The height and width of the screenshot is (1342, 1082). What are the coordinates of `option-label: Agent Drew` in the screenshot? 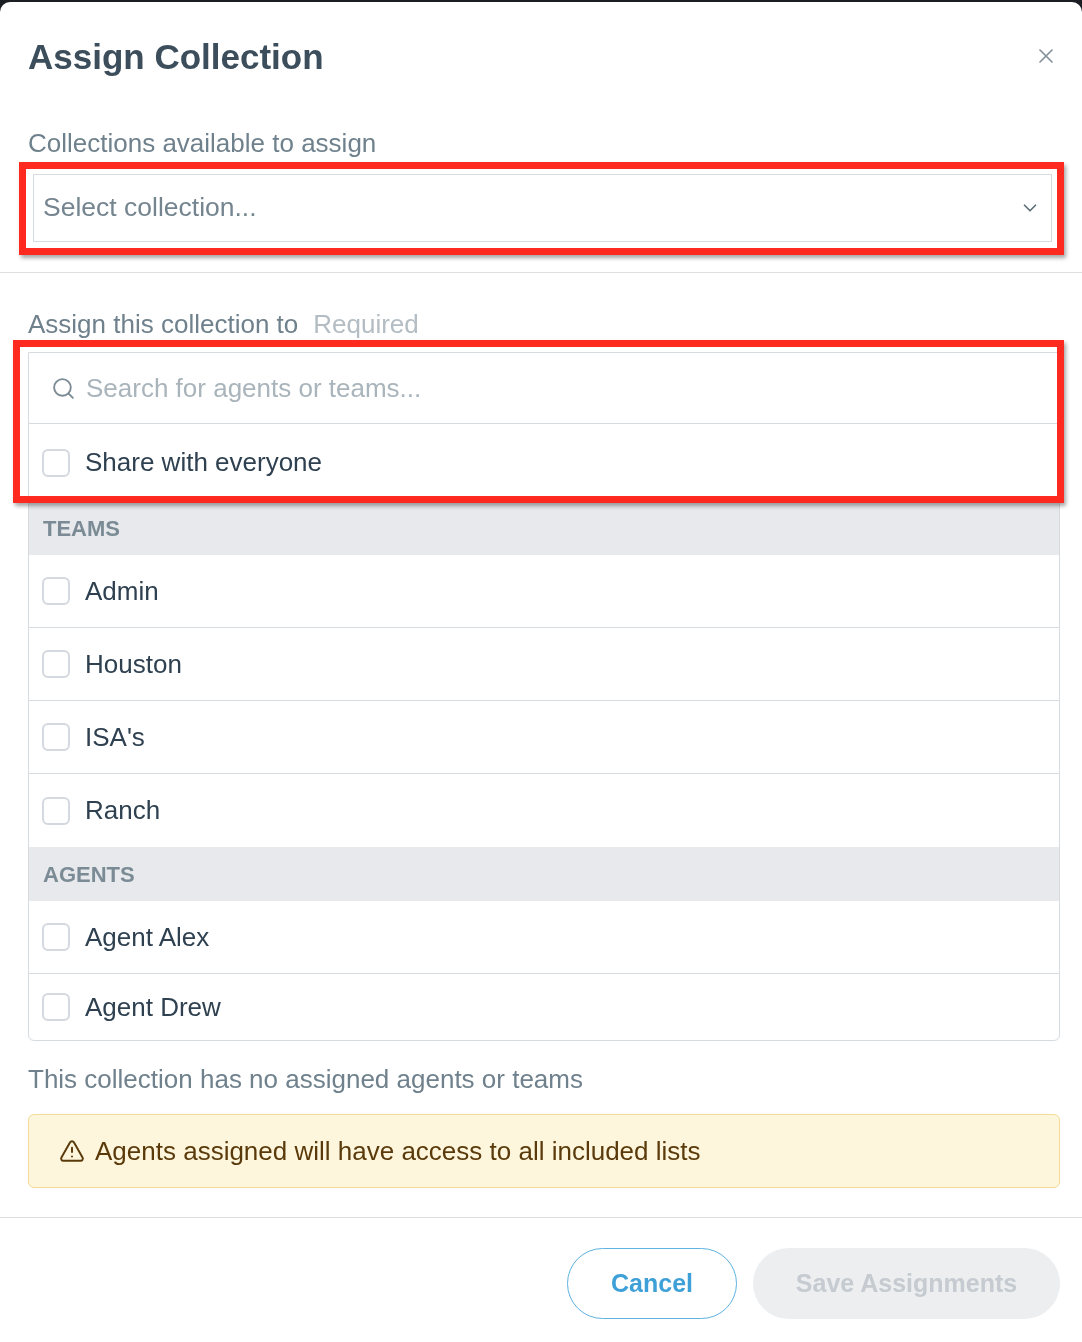 It's located at (153, 1007).